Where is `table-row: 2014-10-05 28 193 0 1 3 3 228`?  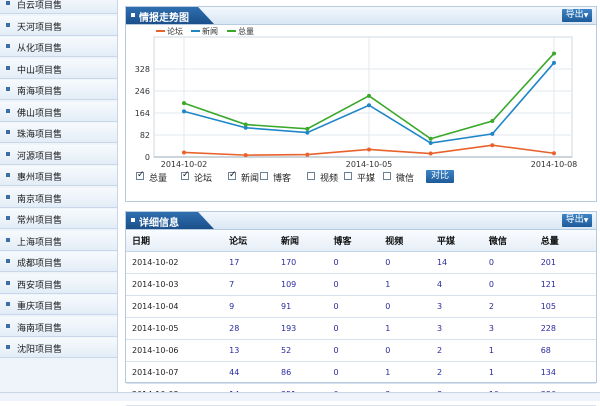
table-row: 2014-10-05 28 193 0 1 3 3 228 is located at coordinates (361, 328).